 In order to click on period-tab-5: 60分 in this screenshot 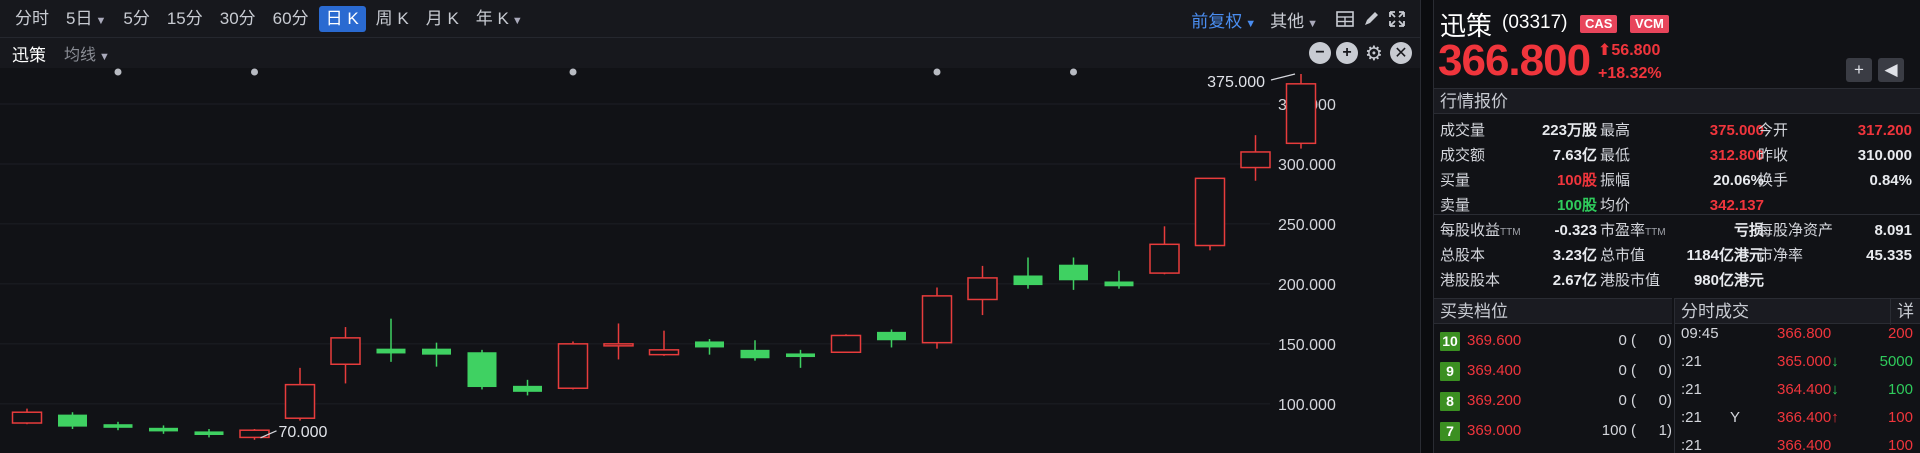, I will do `click(291, 19)`.